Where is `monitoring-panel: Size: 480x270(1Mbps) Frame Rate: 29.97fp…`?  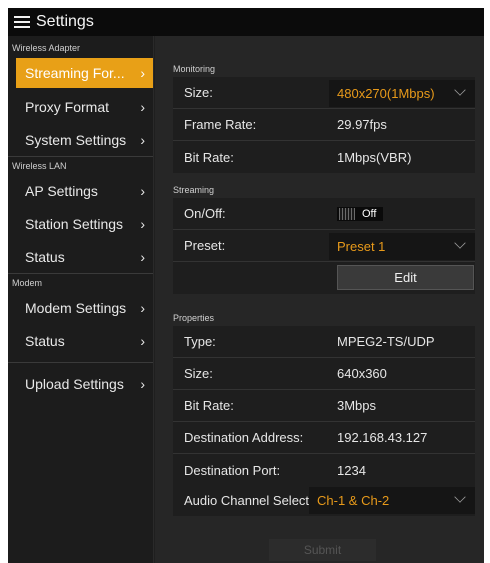 monitoring-panel: Size: 480x270(1Mbps) Frame Rate: 29.97fp… is located at coordinates (324, 125).